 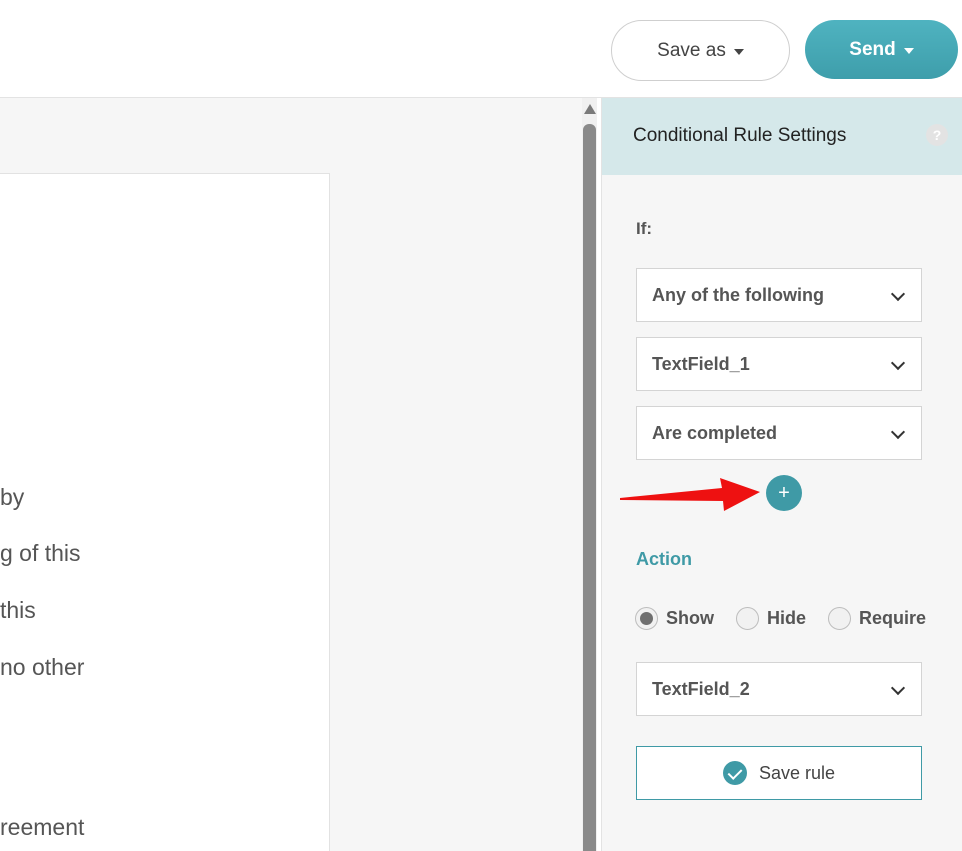 What do you see at coordinates (701, 363) in the screenshot?
I see `condition-field-value: TextField_1` at bounding box center [701, 363].